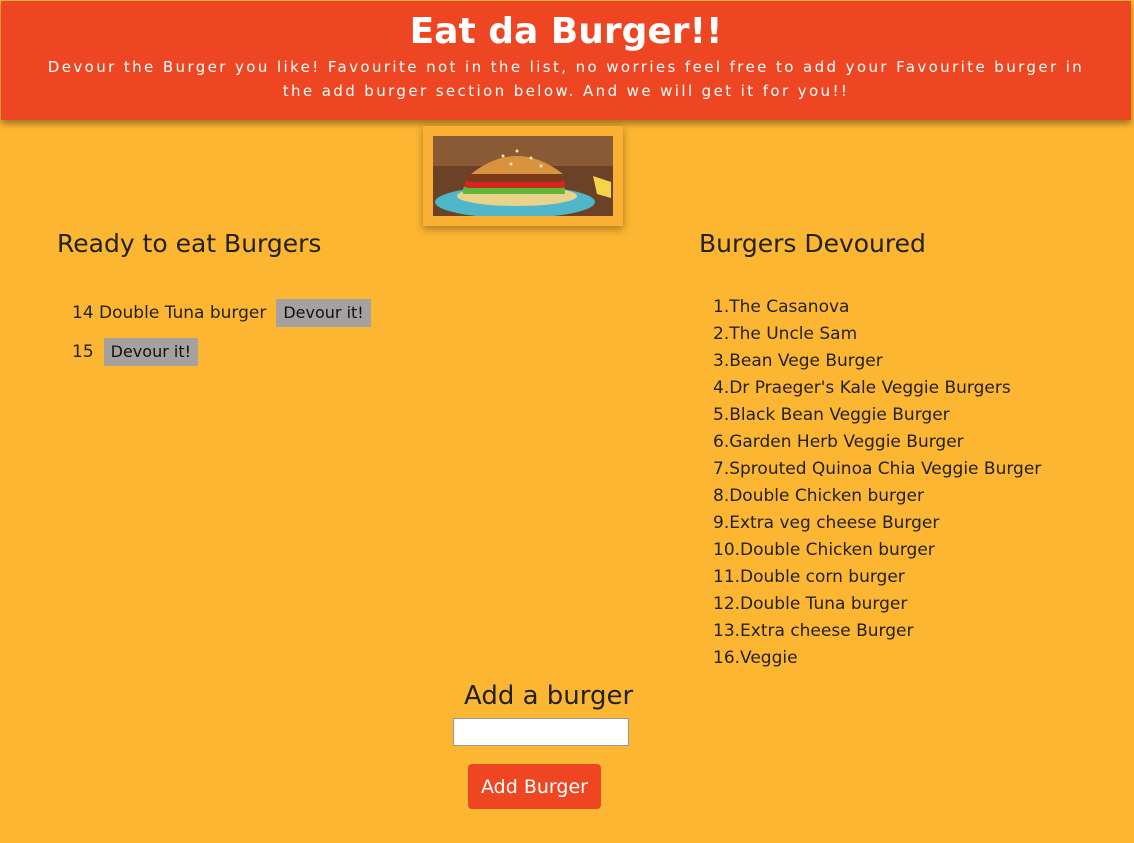  Describe the element at coordinates (810, 604) in the screenshot. I see `devoured-burger-item: 12.Double Tuna burger` at that location.